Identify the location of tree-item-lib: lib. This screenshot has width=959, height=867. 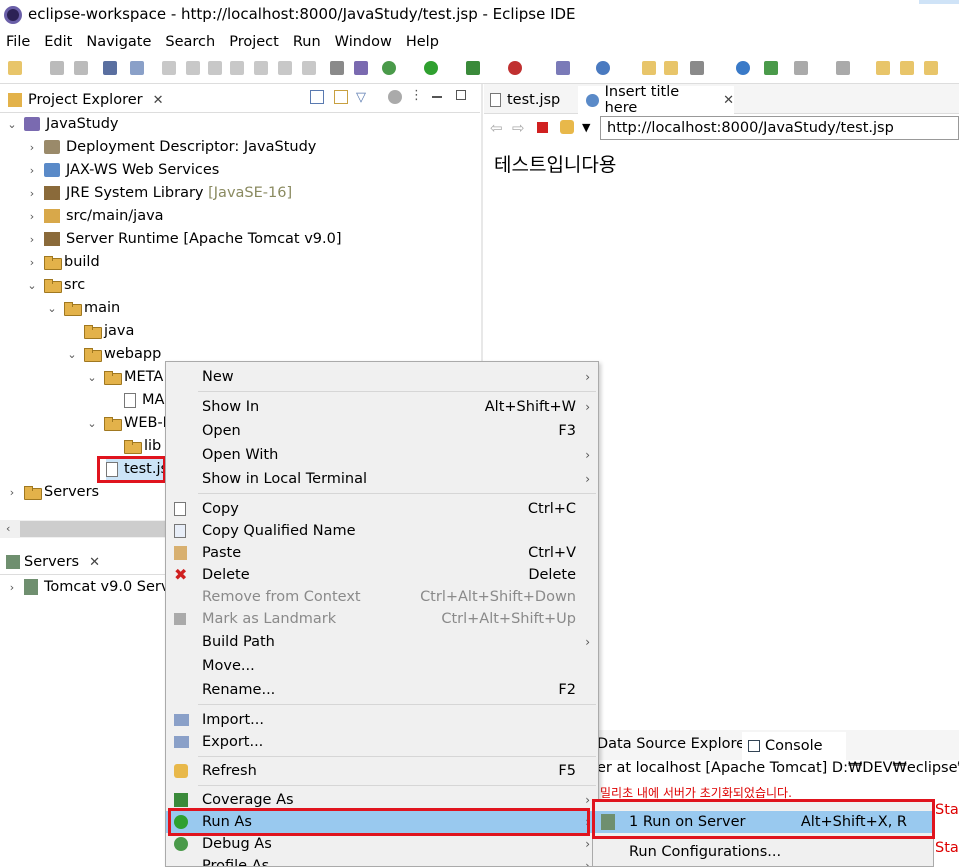
(142, 446).